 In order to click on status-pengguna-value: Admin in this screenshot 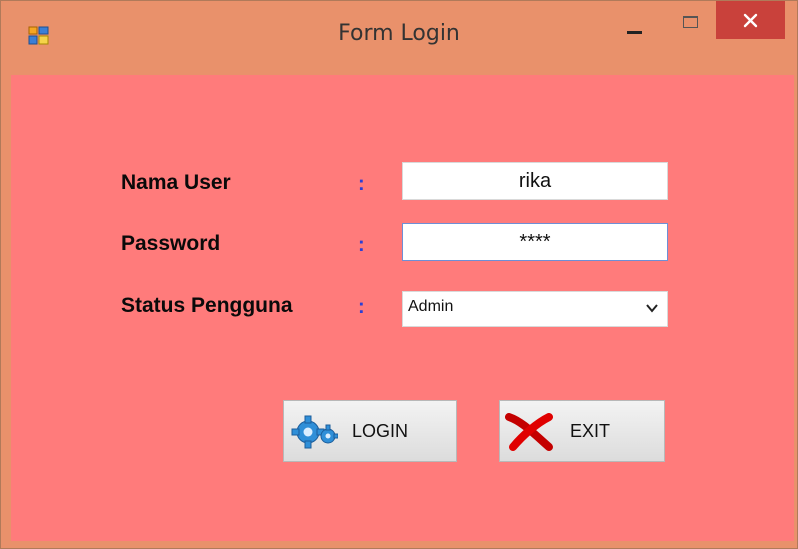, I will do `click(431, 306)`.